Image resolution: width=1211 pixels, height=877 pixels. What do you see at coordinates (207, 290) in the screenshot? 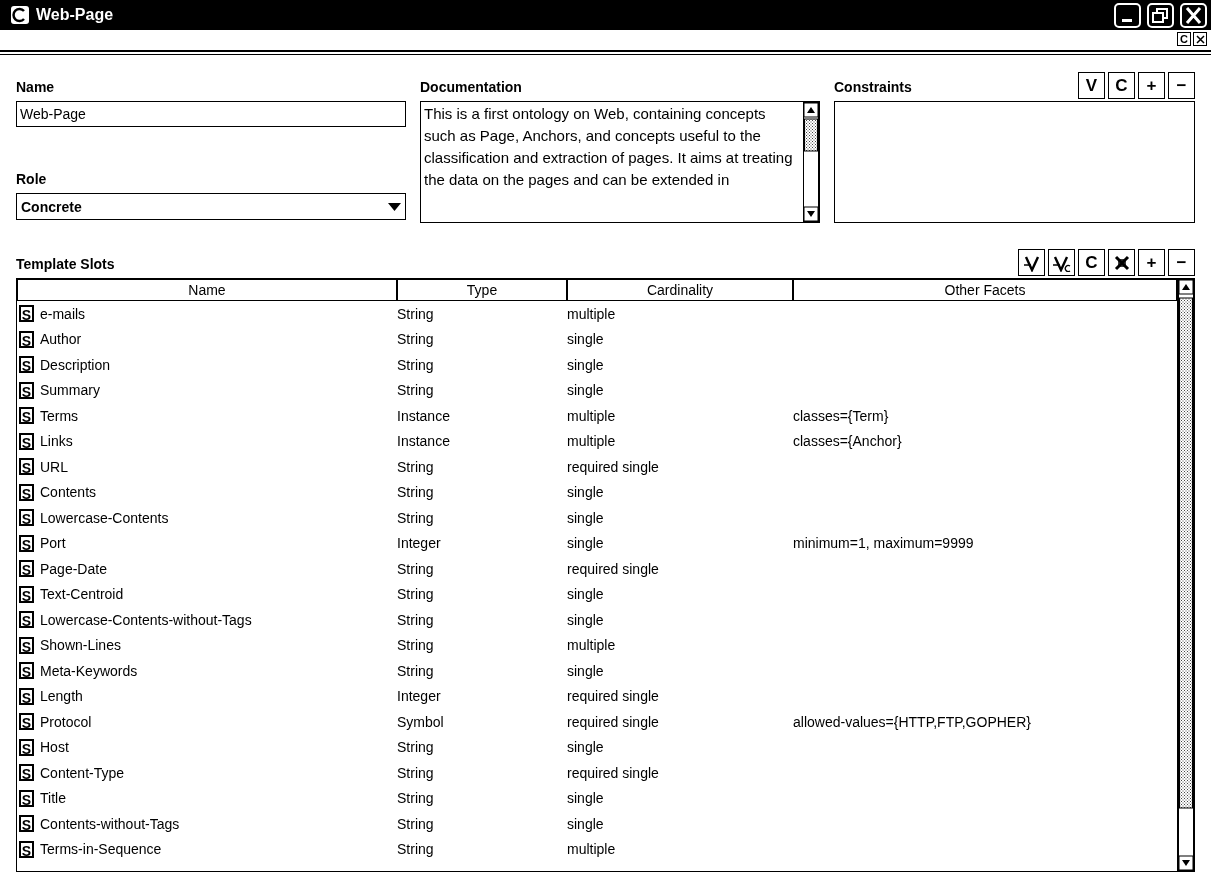
I see `column-header: Name` at bounding box center [207, 290].